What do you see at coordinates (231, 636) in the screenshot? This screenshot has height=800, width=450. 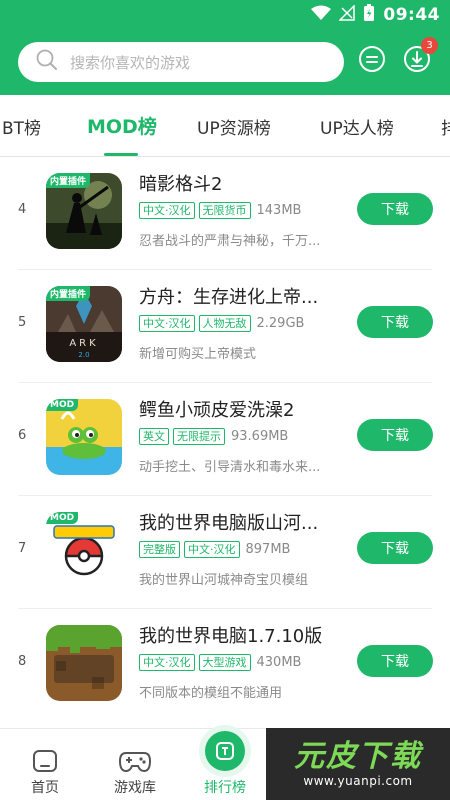 I see `app-name: 我的世界电脑1.7.10版` at bounding box center [231, 636].